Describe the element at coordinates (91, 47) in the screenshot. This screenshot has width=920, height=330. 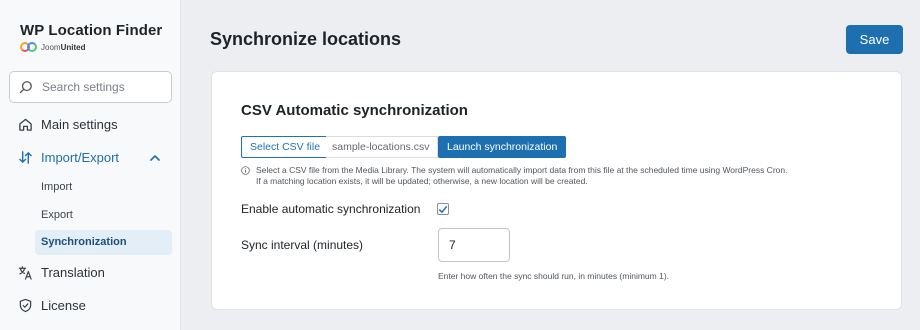
I see `brand-subtitle: JoomUnited` at that location.